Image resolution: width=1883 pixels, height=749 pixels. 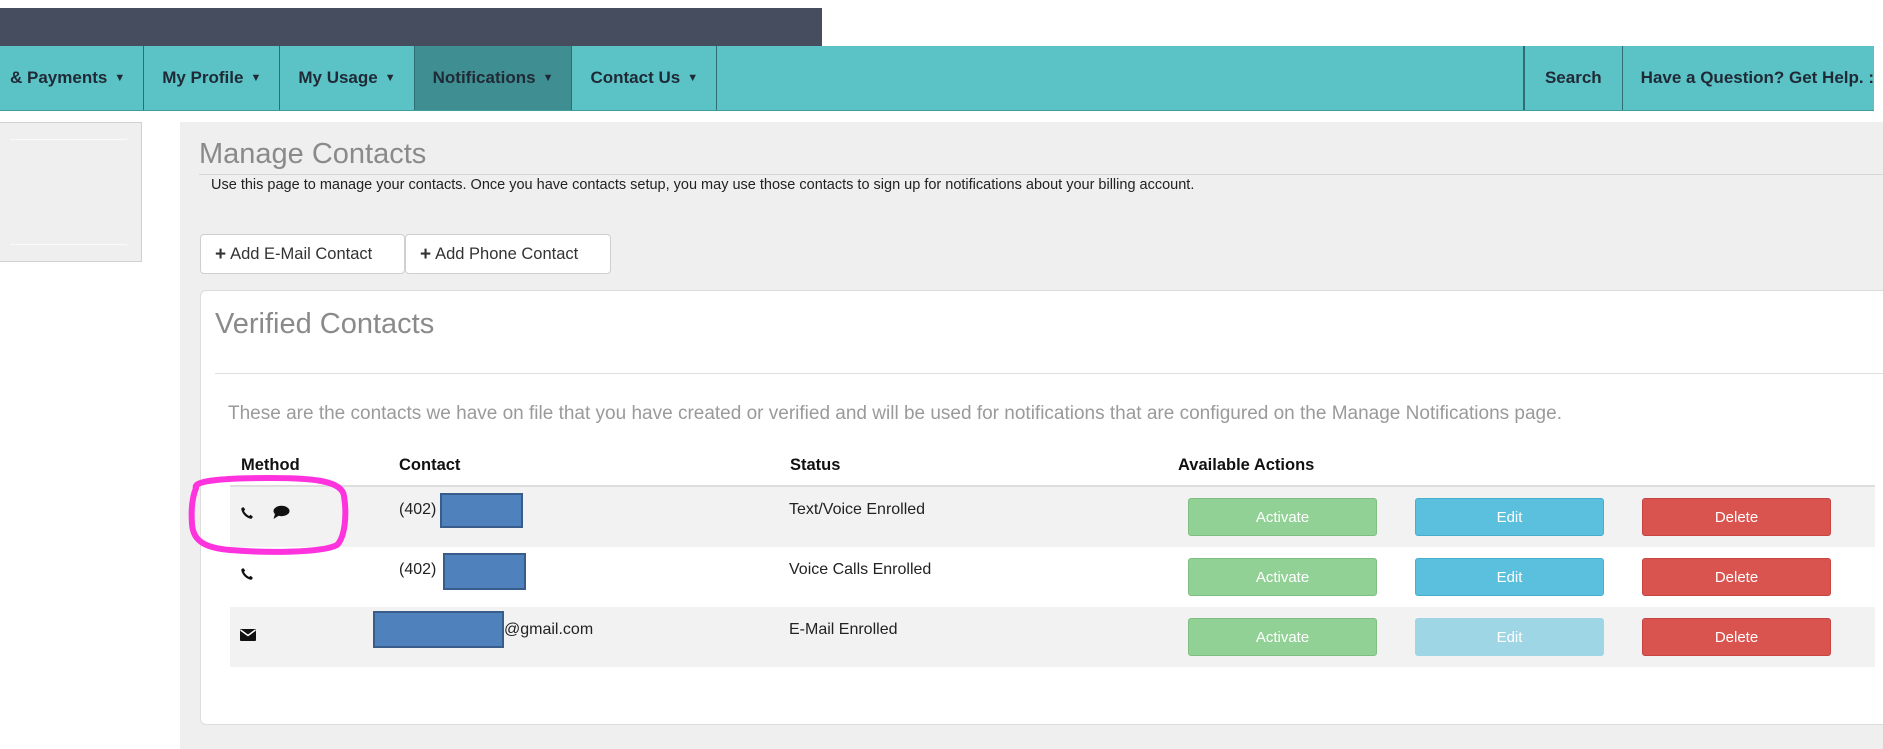 I want to click on nav-search: Search, so click(x=1573, y=78).